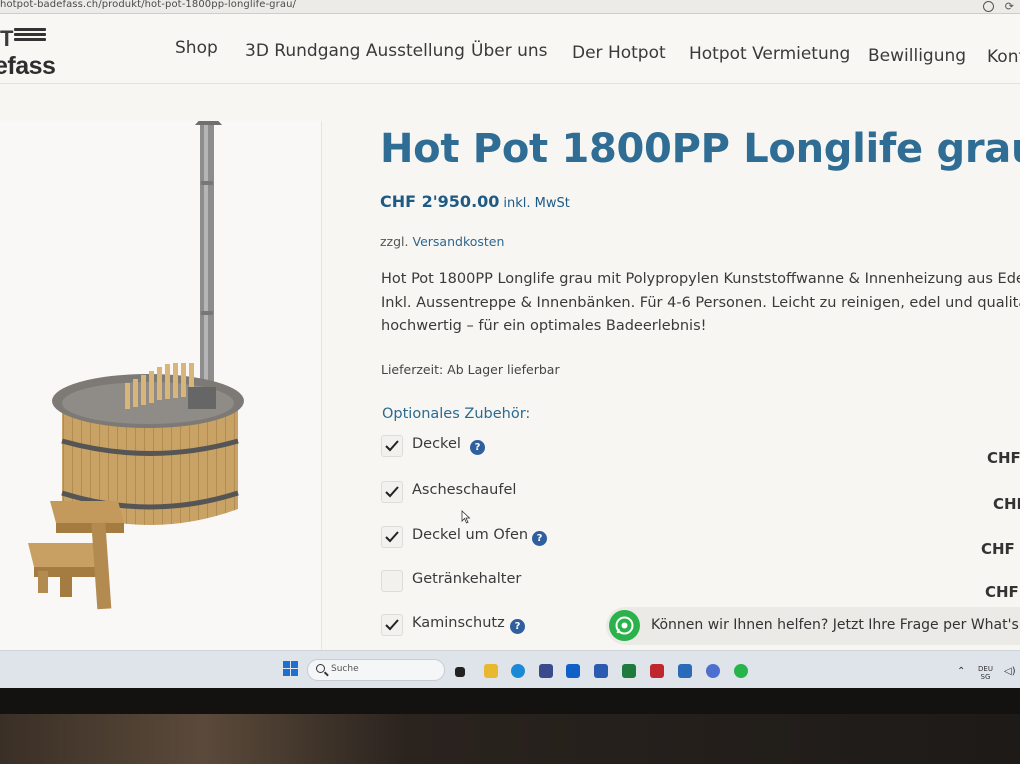 The image size is (1020, 764). I want to click on desk-background, so click(510, 739).